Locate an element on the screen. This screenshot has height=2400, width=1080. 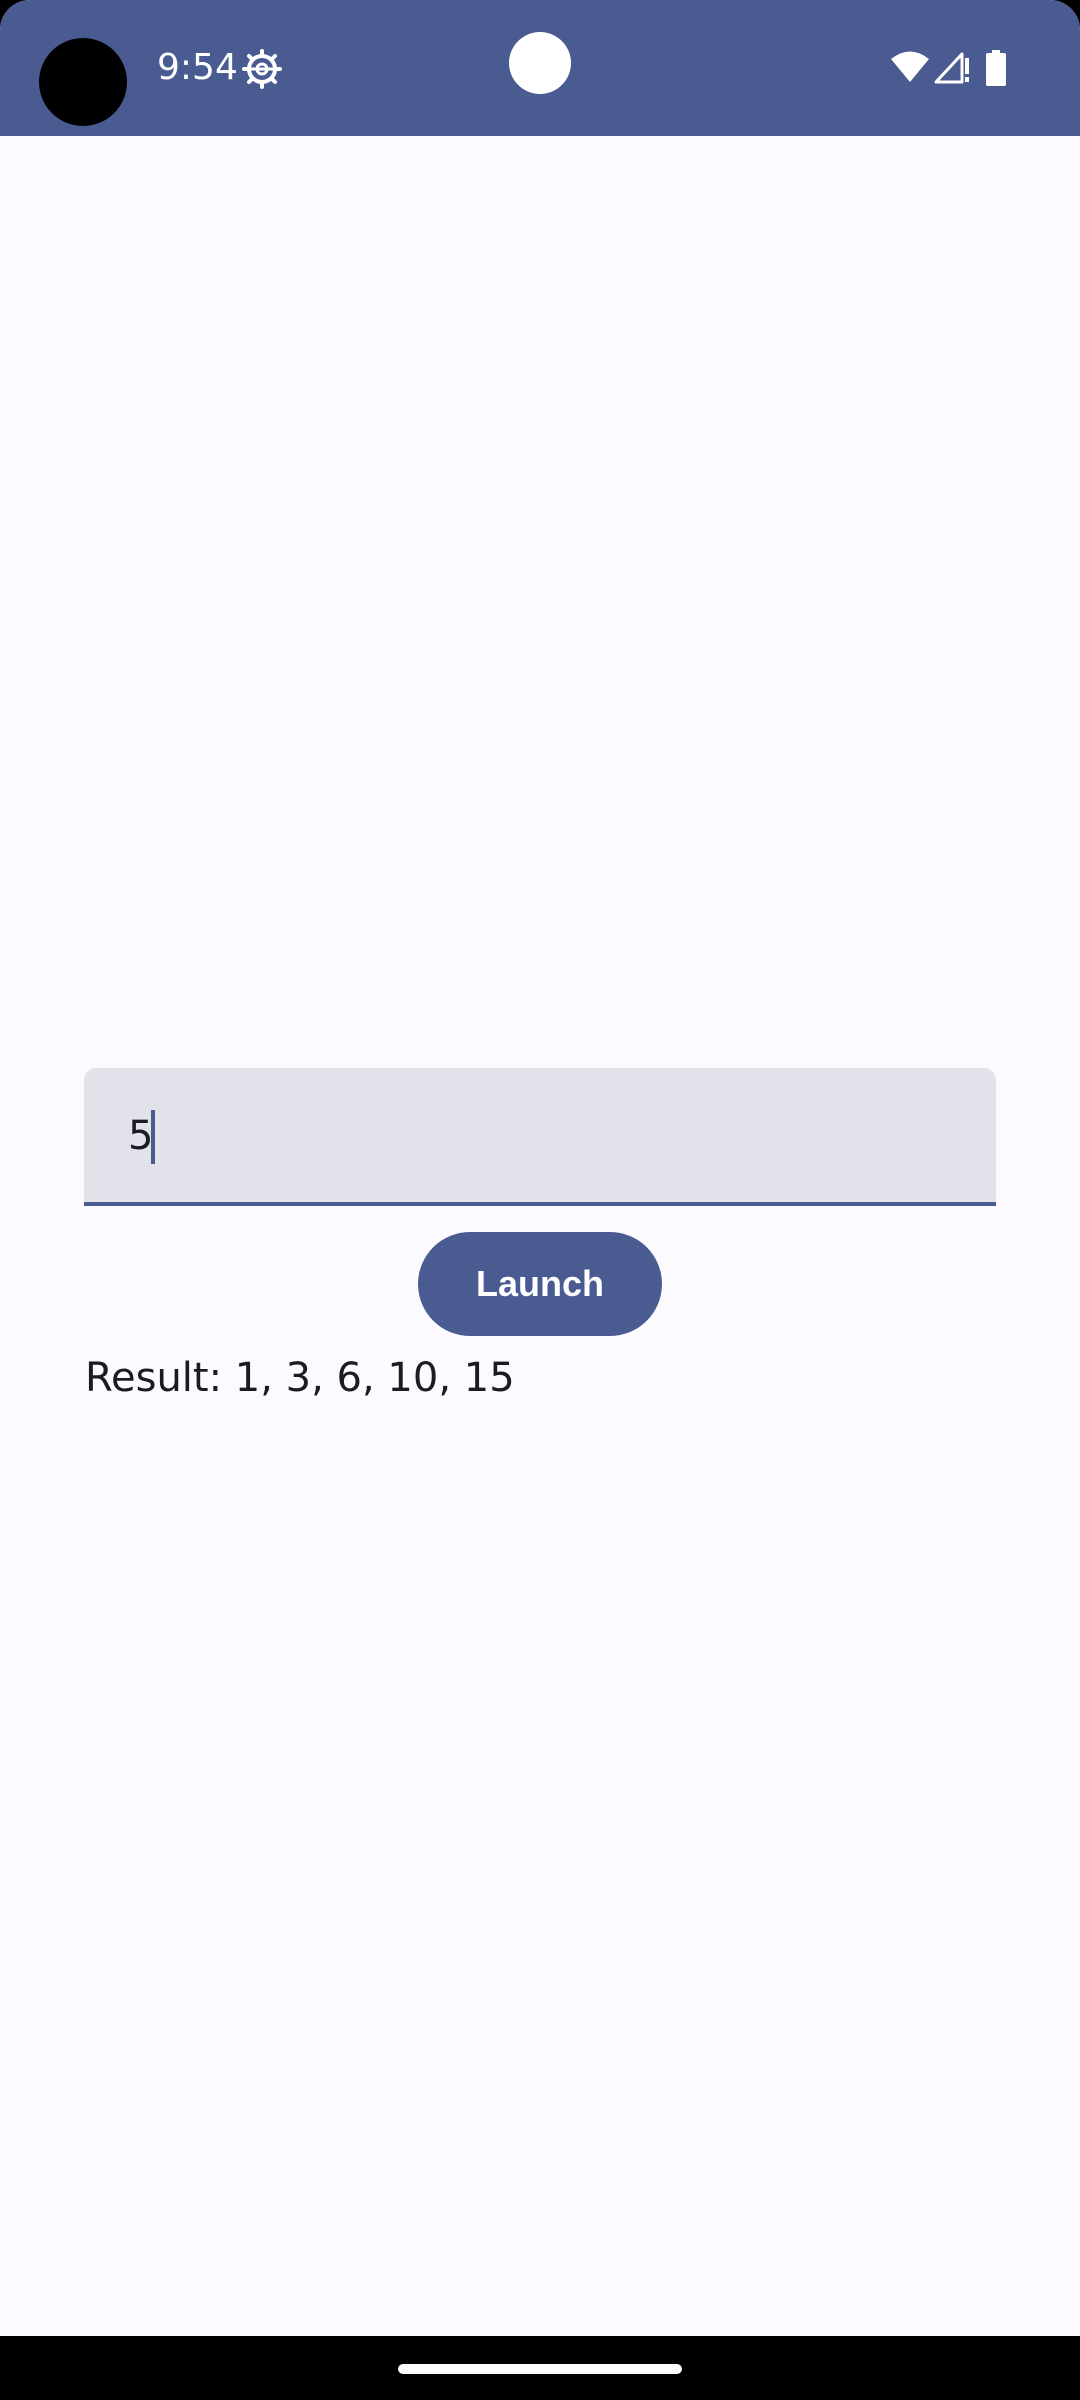
battery-icon is located at coordinates (996, 68).